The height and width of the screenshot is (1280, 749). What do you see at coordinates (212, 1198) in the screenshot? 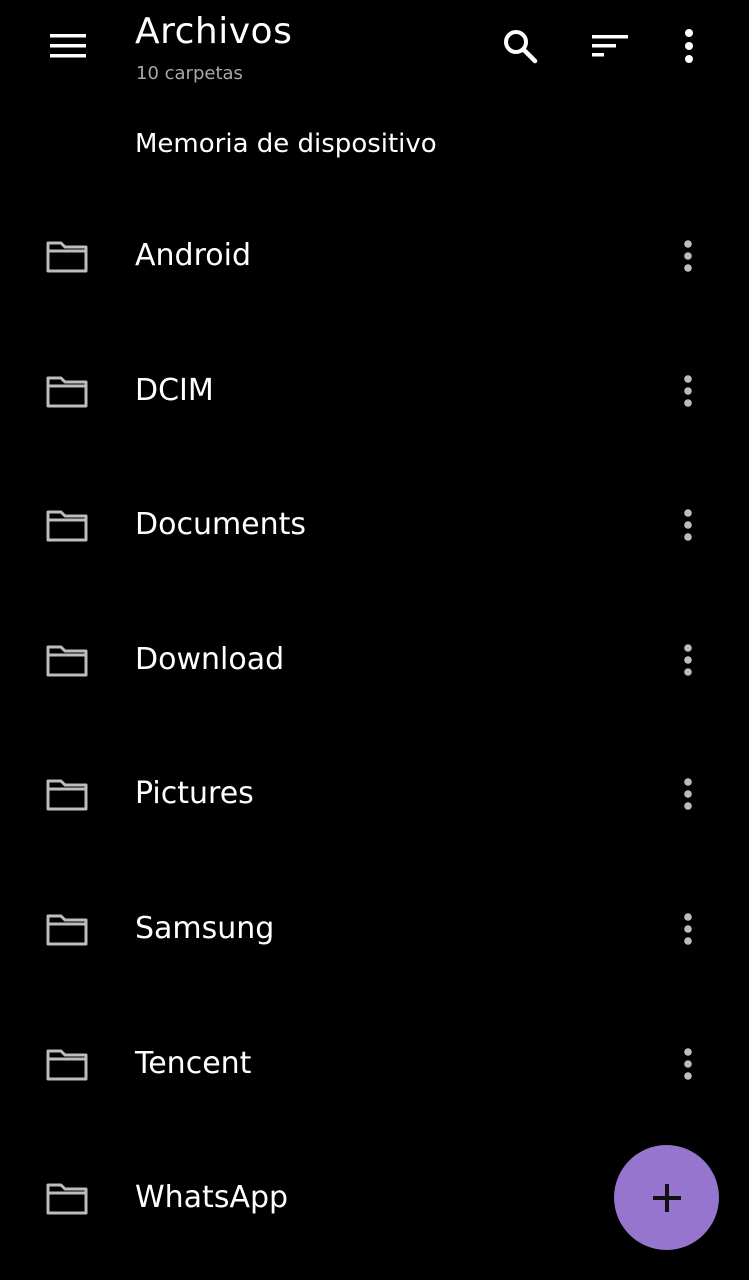
I see `folder-label: WhatsApp` at bounding box center [212, 1198].